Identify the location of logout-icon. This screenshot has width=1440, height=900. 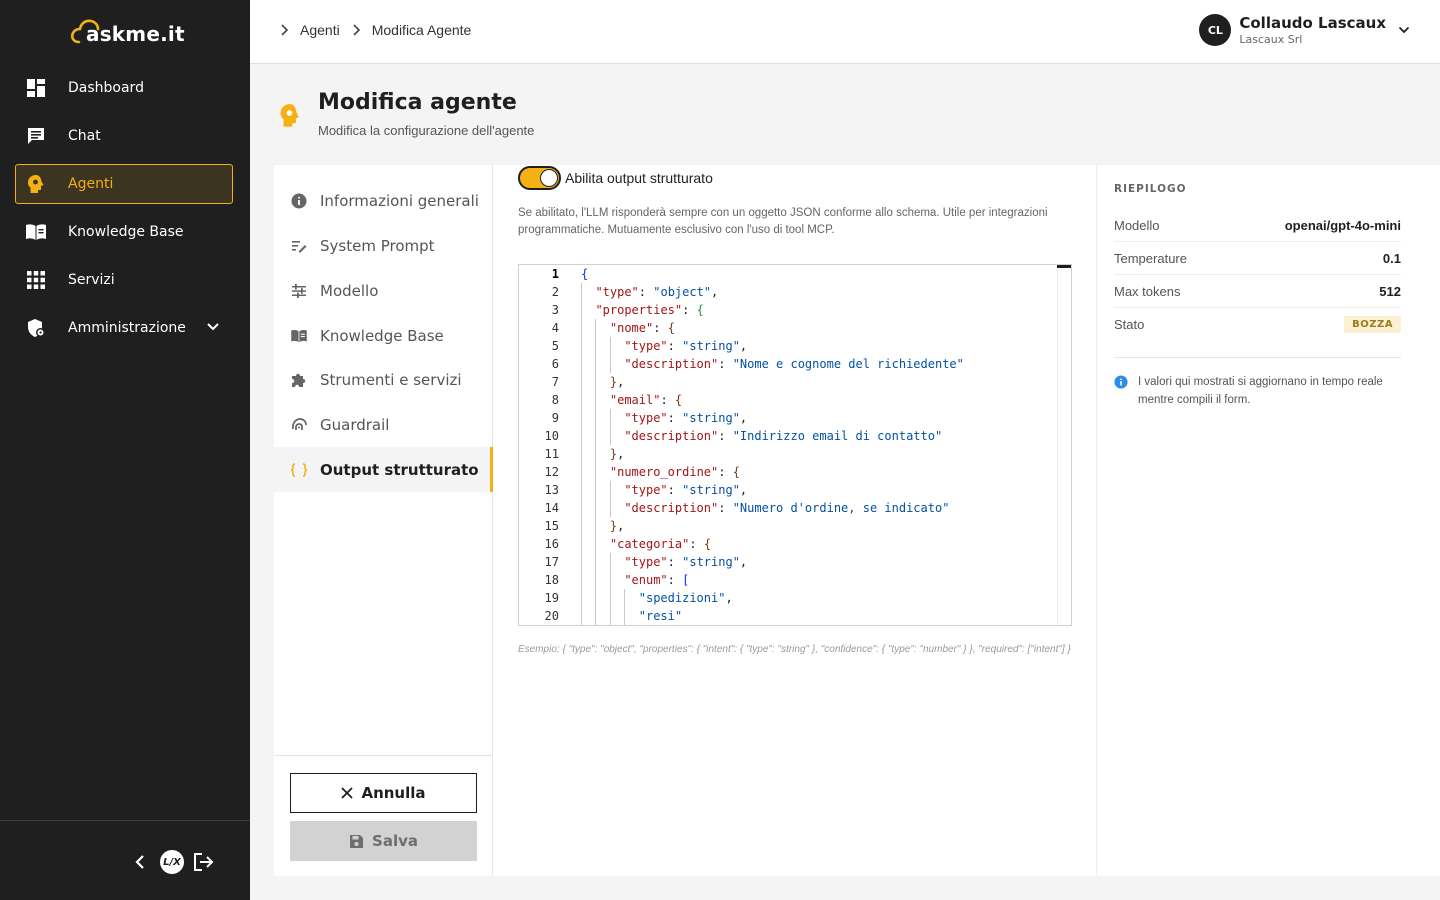
(204, 862).